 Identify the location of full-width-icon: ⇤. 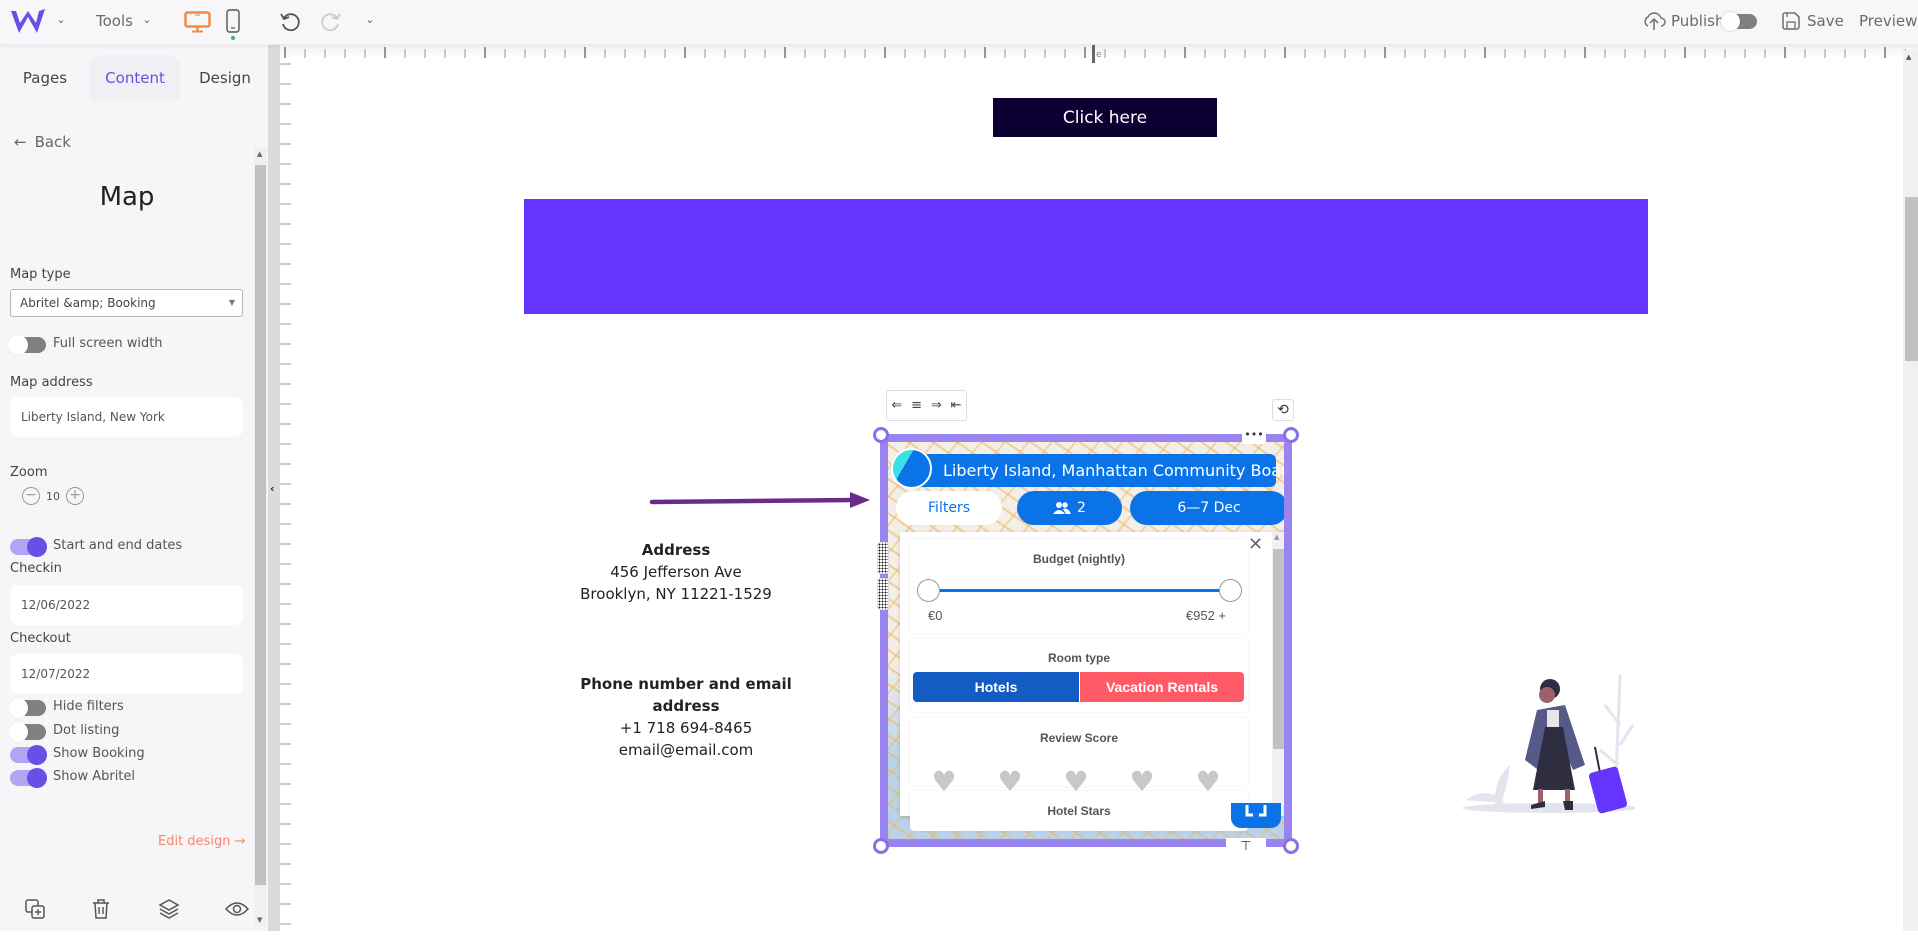
(956, 405).